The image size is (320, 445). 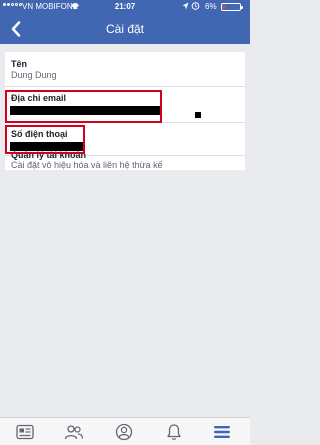 I want to click on profile-icon, so click(x=124, y=432).